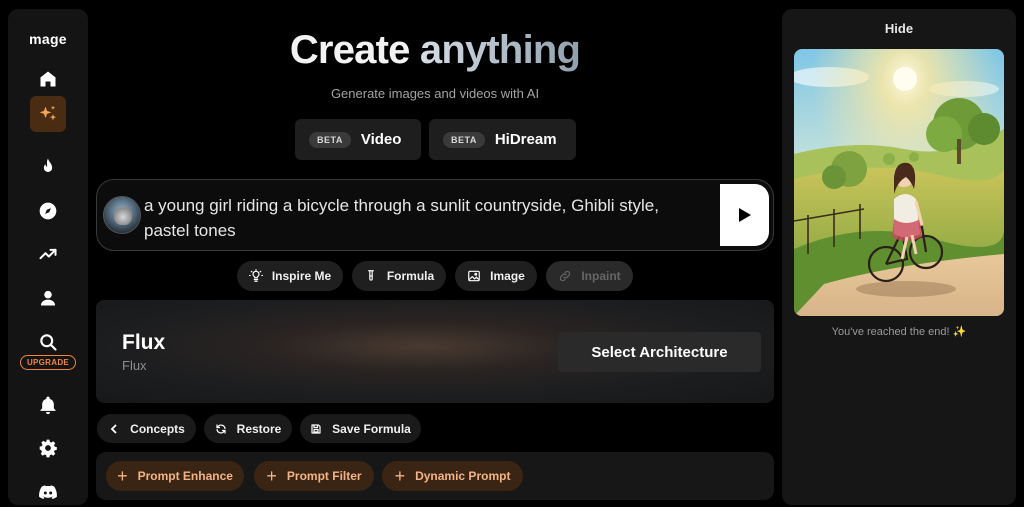 The image size is (1024, 507). What do you see at coordinates (350, 50) in the screenshot?
I see `title-word-create: Create` at bounding box center [350, 50].